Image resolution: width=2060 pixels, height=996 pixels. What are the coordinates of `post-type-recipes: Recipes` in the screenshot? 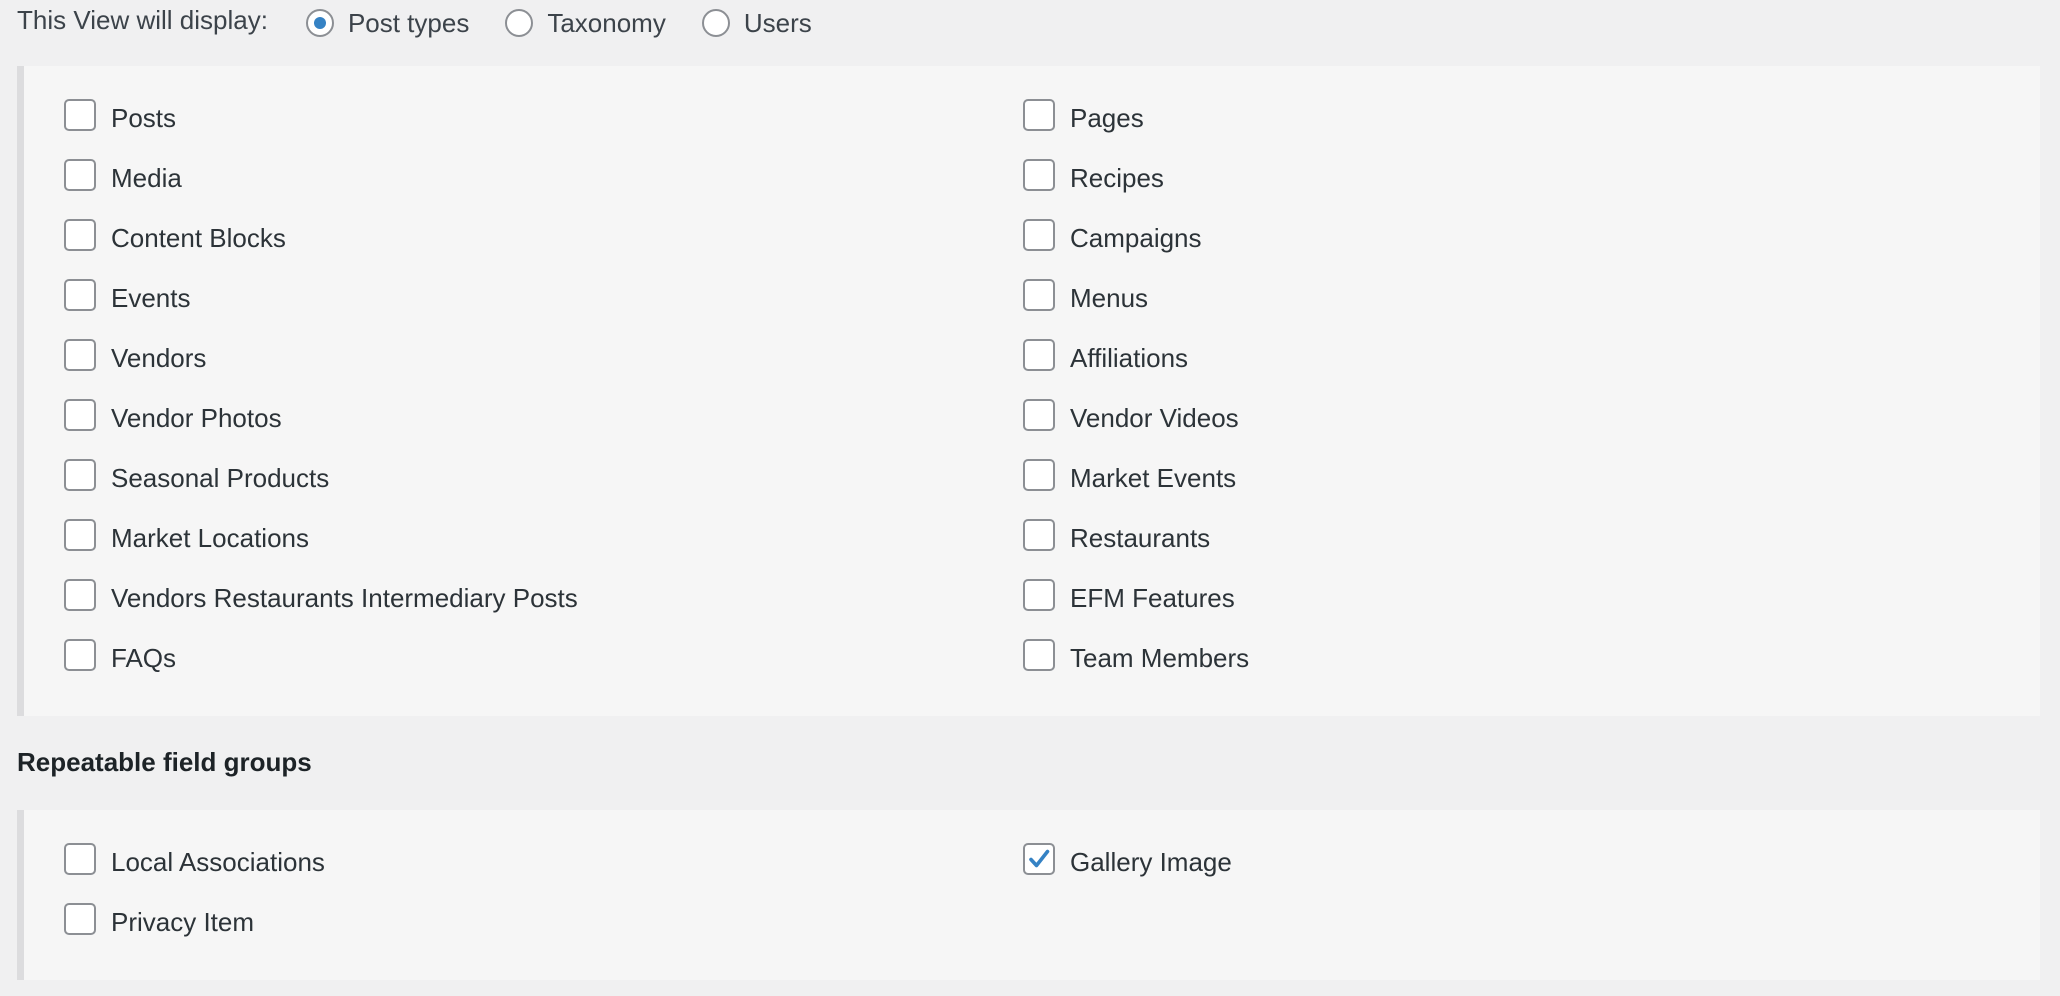 It's located at (1093, 178).